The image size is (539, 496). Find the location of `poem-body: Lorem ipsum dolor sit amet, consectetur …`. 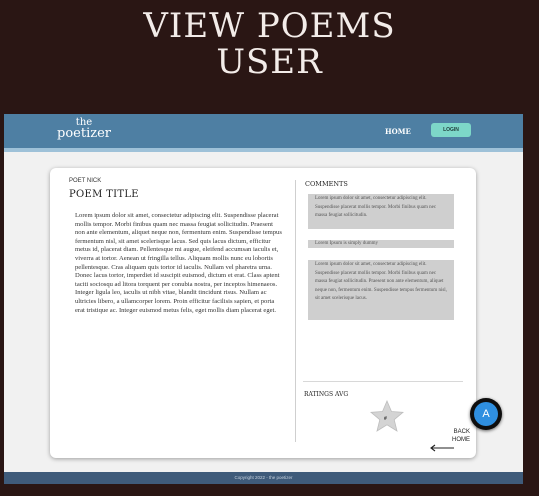

poem-body: Lorem ipsum dolor sit amet, consectetur … is located at coordinates (178, 263).